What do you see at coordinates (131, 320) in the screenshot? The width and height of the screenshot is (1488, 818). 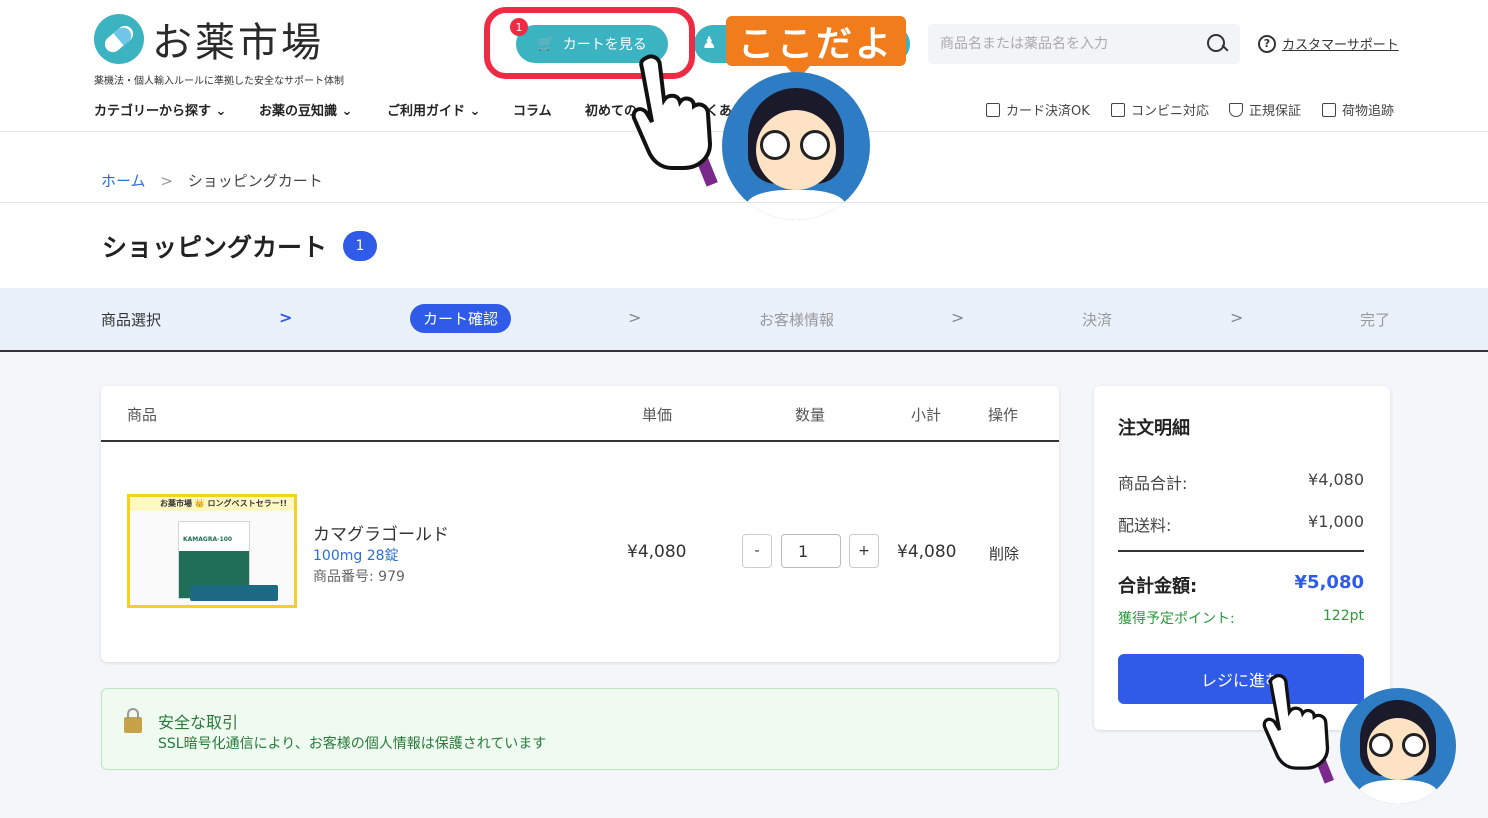 I see `step-product-select: 商品選択` at bounding box center [131, 320].